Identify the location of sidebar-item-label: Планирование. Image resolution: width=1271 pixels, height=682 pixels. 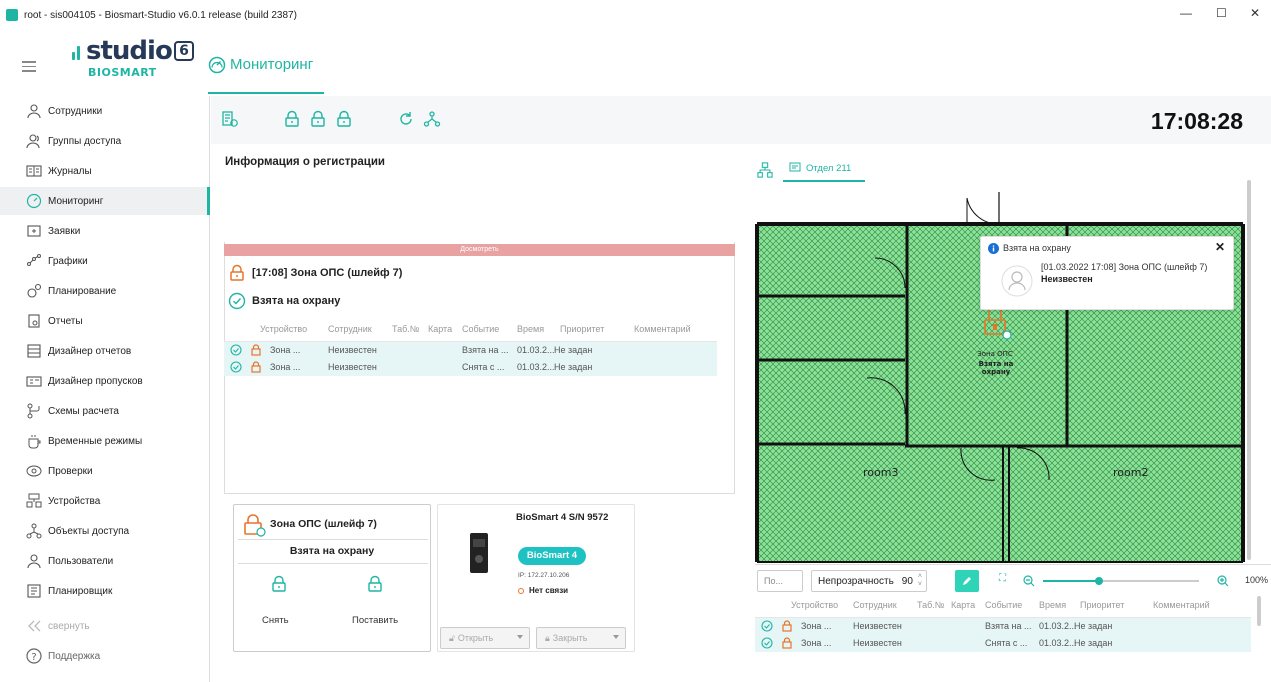
(82, 291).